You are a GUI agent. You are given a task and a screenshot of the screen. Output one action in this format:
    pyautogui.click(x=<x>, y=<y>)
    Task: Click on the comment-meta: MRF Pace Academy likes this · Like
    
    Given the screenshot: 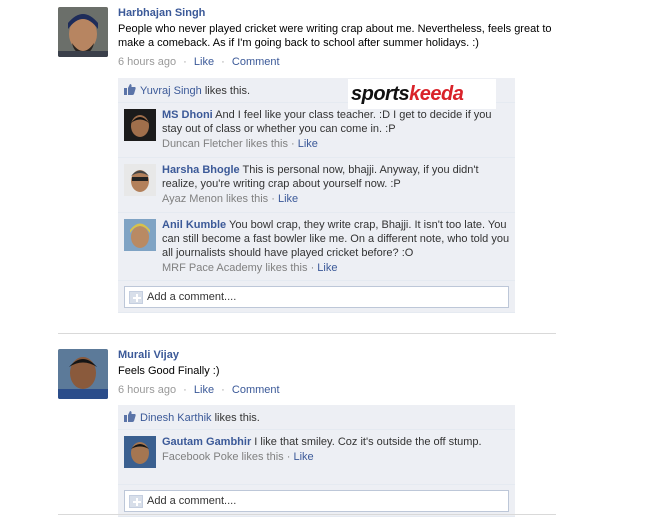 What is the action you would take?
    pyautogui.click(x=336, y=268)
    